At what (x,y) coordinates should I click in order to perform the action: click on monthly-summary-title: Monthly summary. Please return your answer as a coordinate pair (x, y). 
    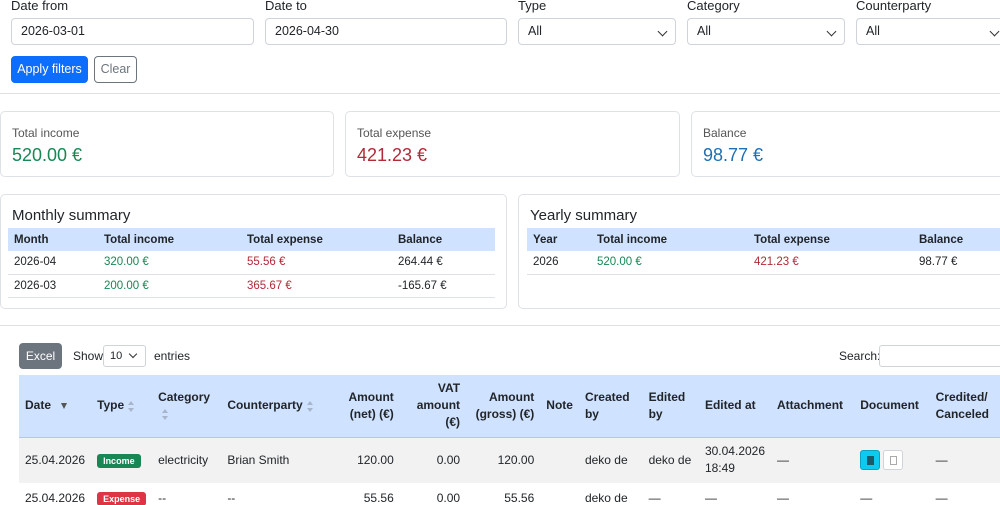
    Looking at the image, I should click on (71, 215).